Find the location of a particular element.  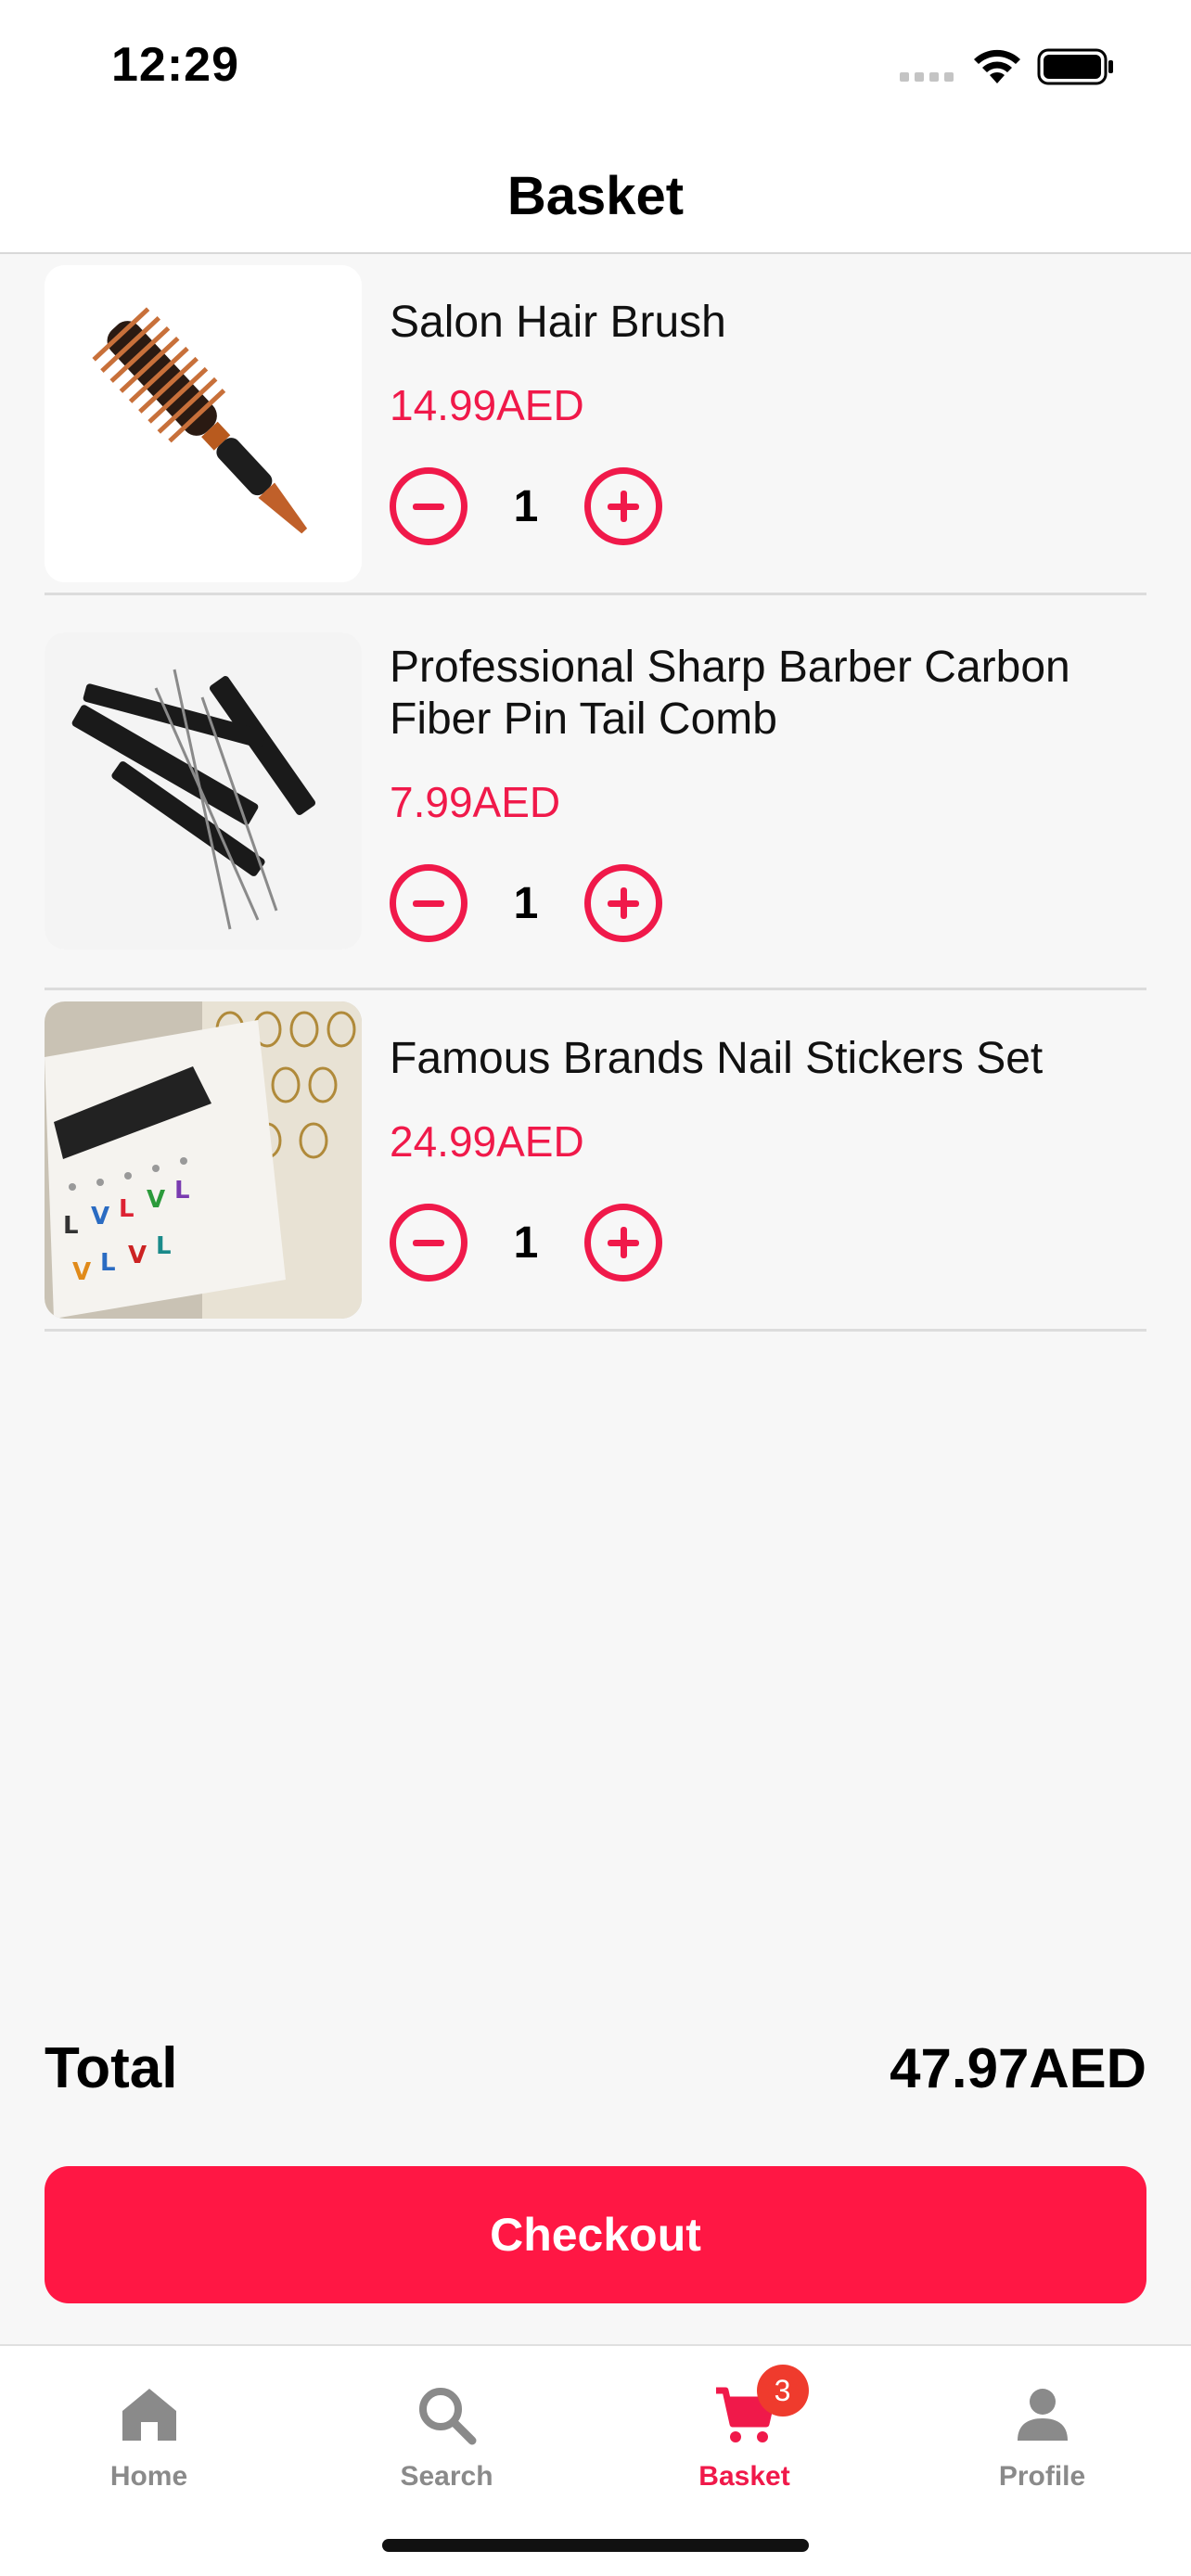

tab-label: Profile is located at coordinates (1042, 2476).